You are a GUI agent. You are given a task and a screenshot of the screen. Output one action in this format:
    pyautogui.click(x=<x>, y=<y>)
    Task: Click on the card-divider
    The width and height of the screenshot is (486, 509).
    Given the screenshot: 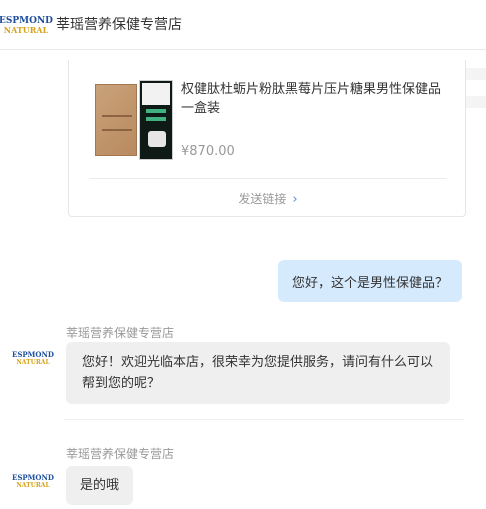 What is the action you would take?
    pyautogui.click(x=268, y=178)
    